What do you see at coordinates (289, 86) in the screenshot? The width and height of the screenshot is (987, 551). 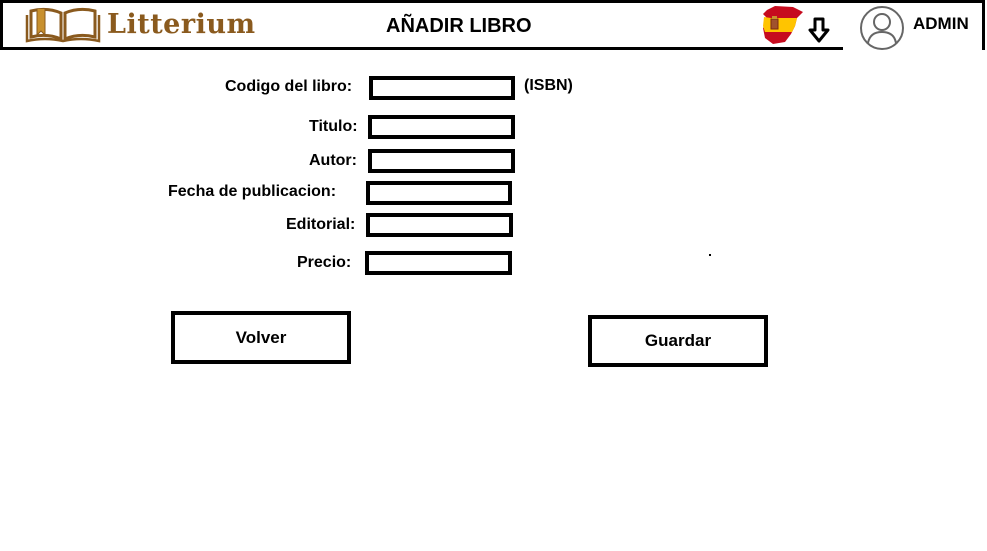 I see `isbn-label: Codigo del libro:` at bounding box center [289, 86].